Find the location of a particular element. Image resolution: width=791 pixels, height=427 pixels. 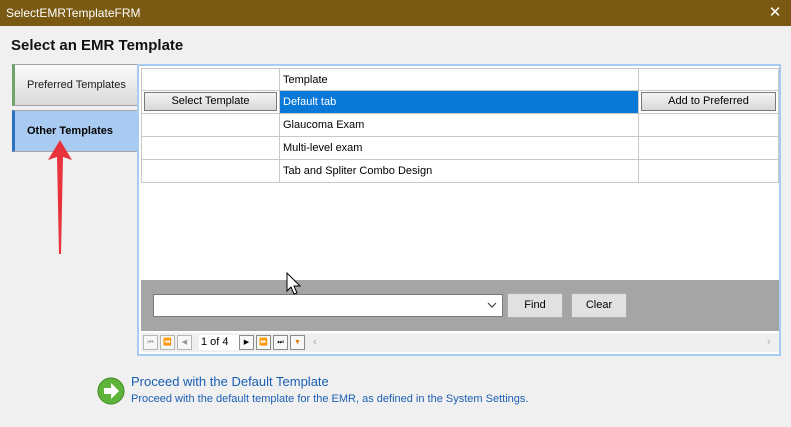

select-cell: Select Template is located at coordinates (210, 102).